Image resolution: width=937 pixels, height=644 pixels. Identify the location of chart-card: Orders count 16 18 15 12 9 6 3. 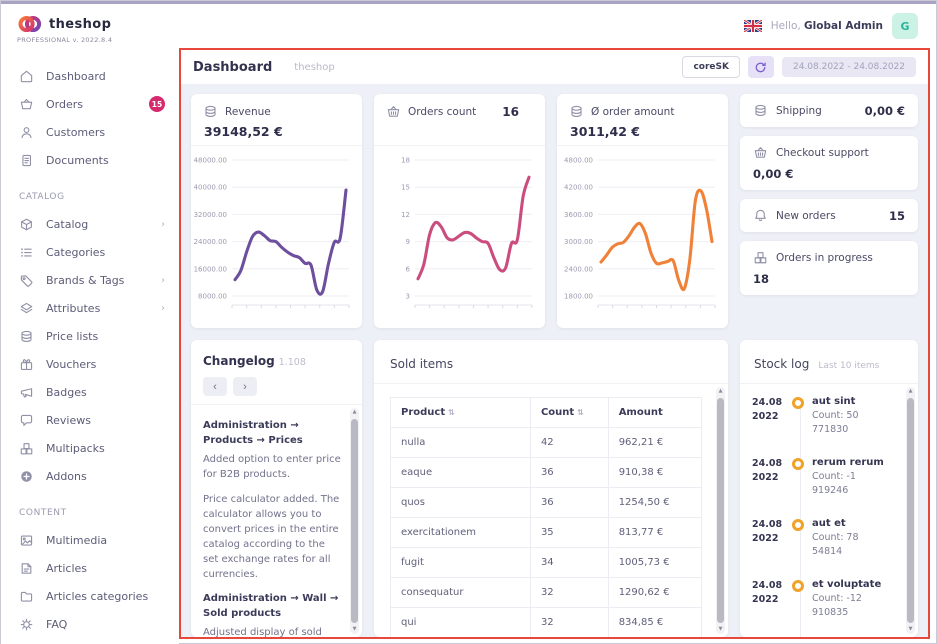
(459, 211).